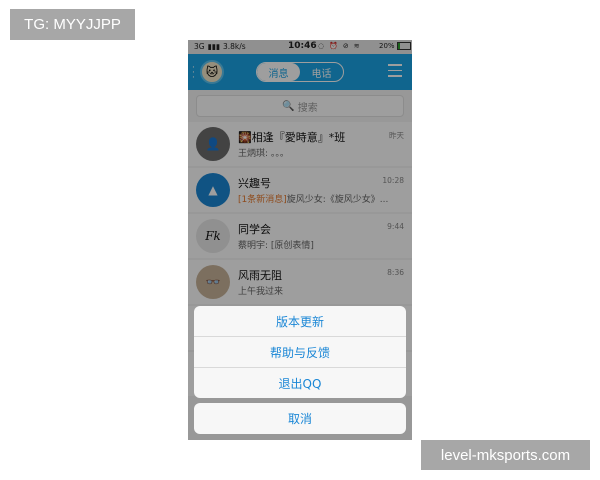 The height and width of the screenshot is (480, 600). I want to click on action-sheet: 版本更新 帮助与反馈 退出QQ, so click(300, 352).